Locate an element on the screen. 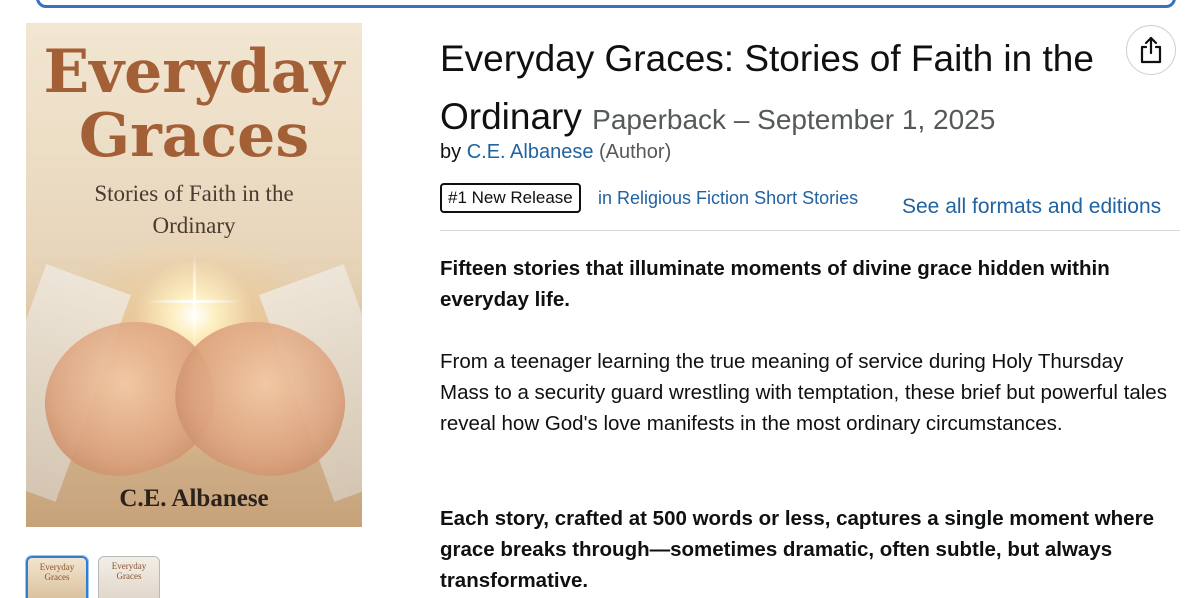  share-icon is located at coordinates (1151, 50).